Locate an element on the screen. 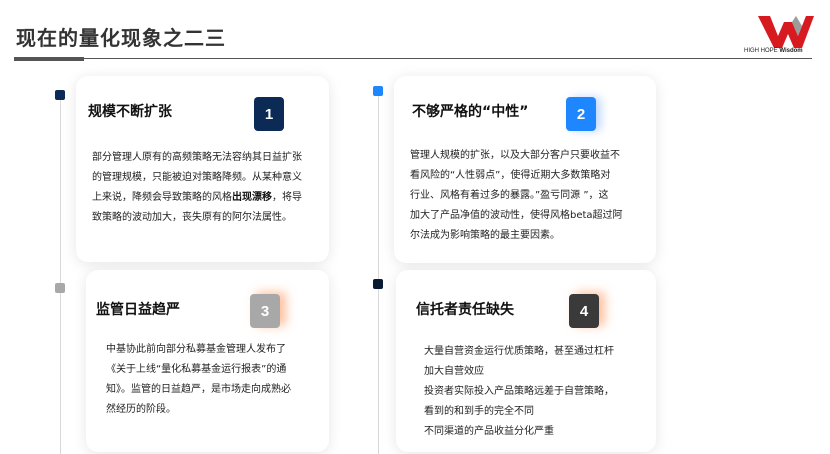 This screenshot has width=830, height=454. card-title: 信托者责任缺失 is located at coordinates (465, 310).